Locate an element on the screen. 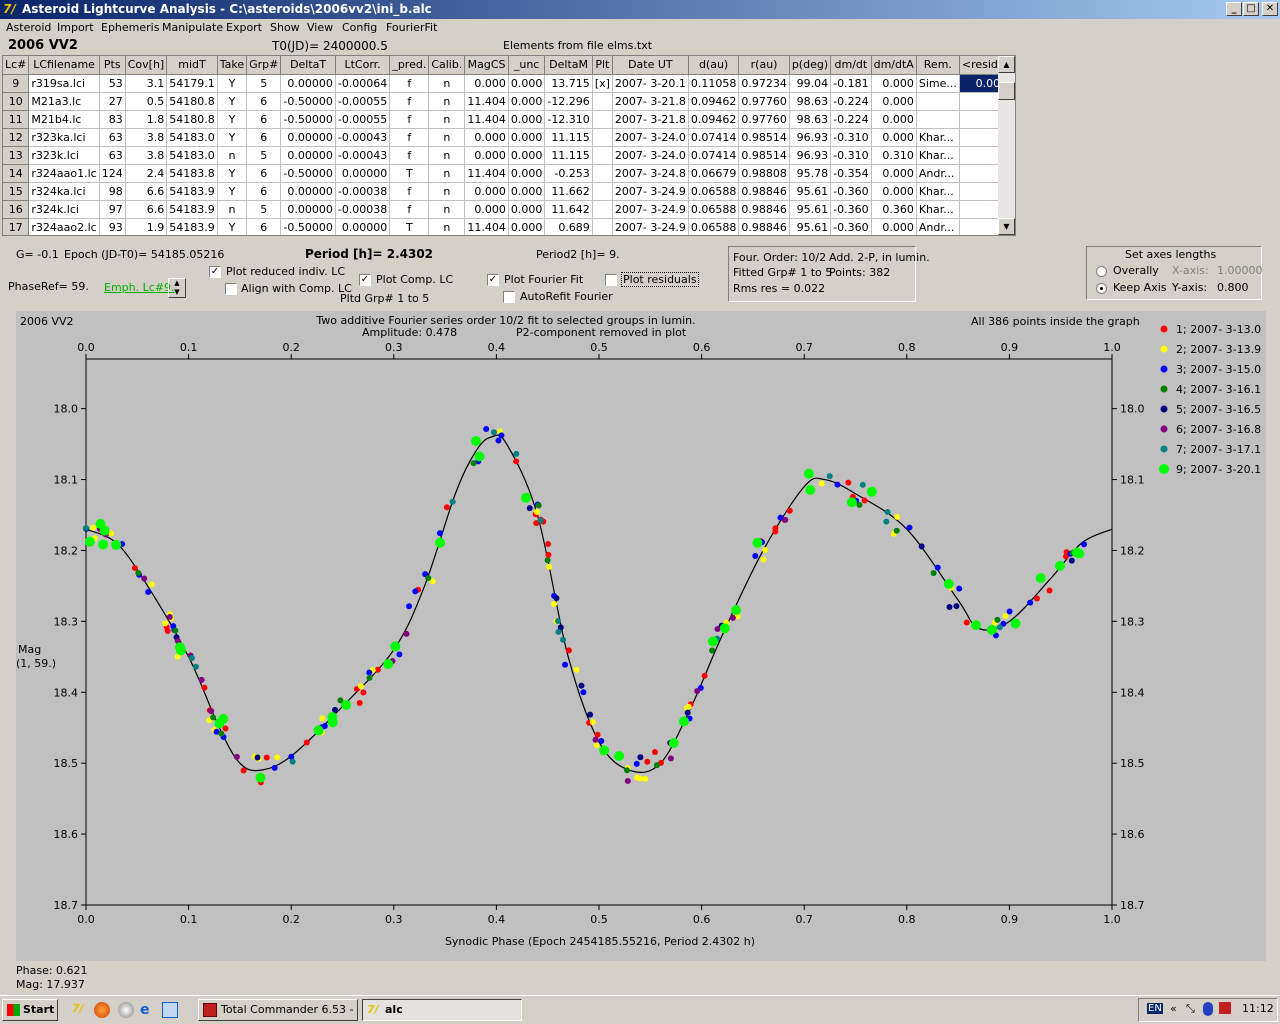 The image size is (1280, 1024). overall-radio is located at coordinates (1101, 271).